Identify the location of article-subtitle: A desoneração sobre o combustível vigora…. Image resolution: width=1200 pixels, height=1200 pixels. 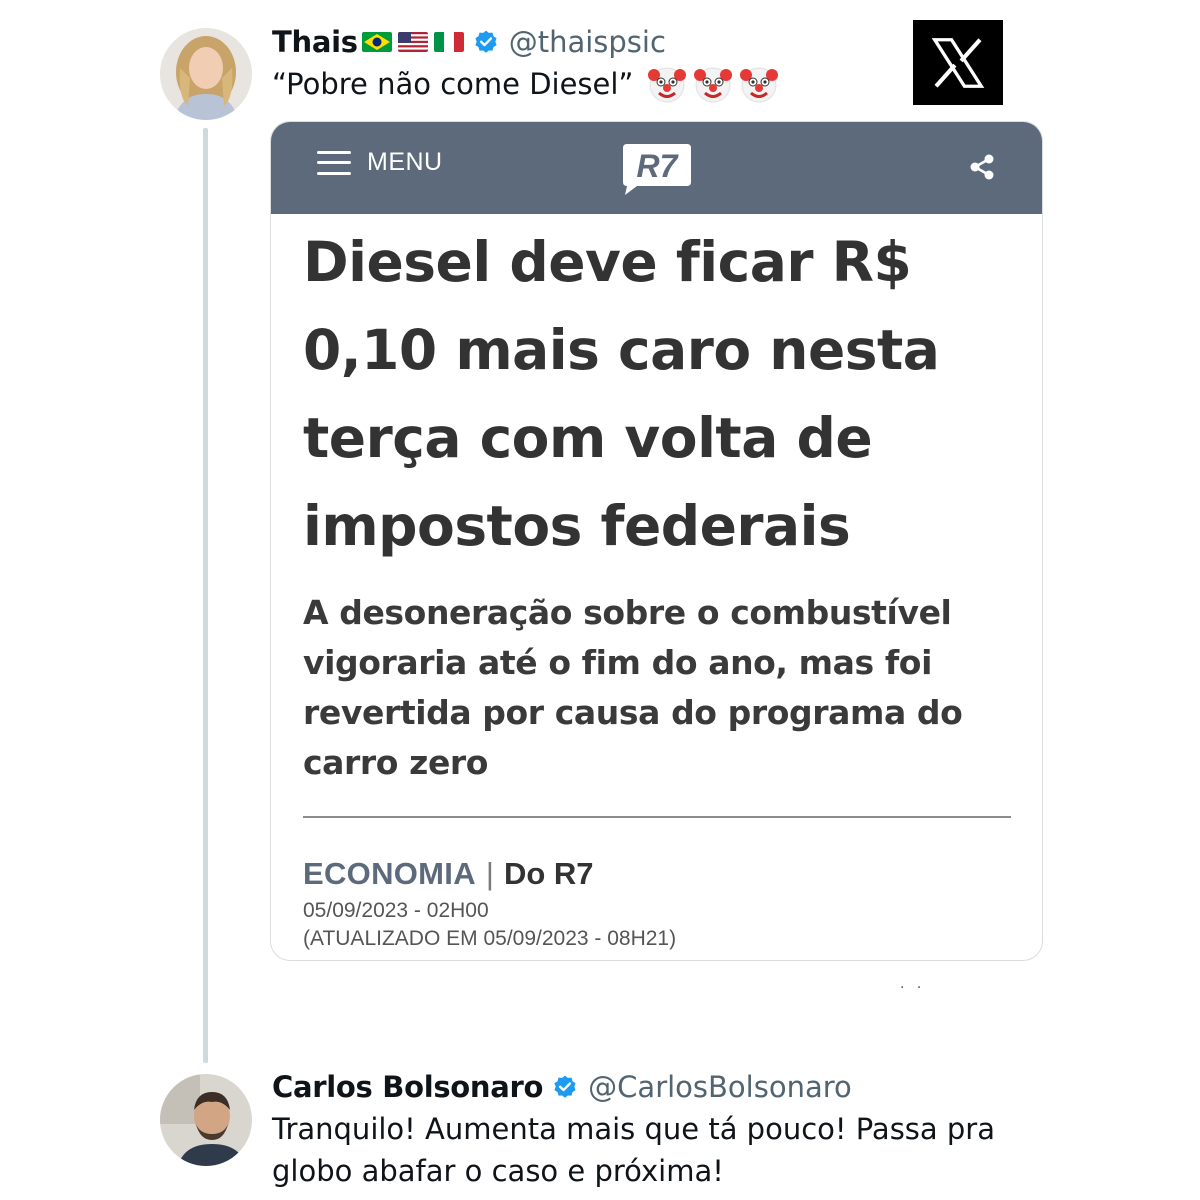
(633, 687).